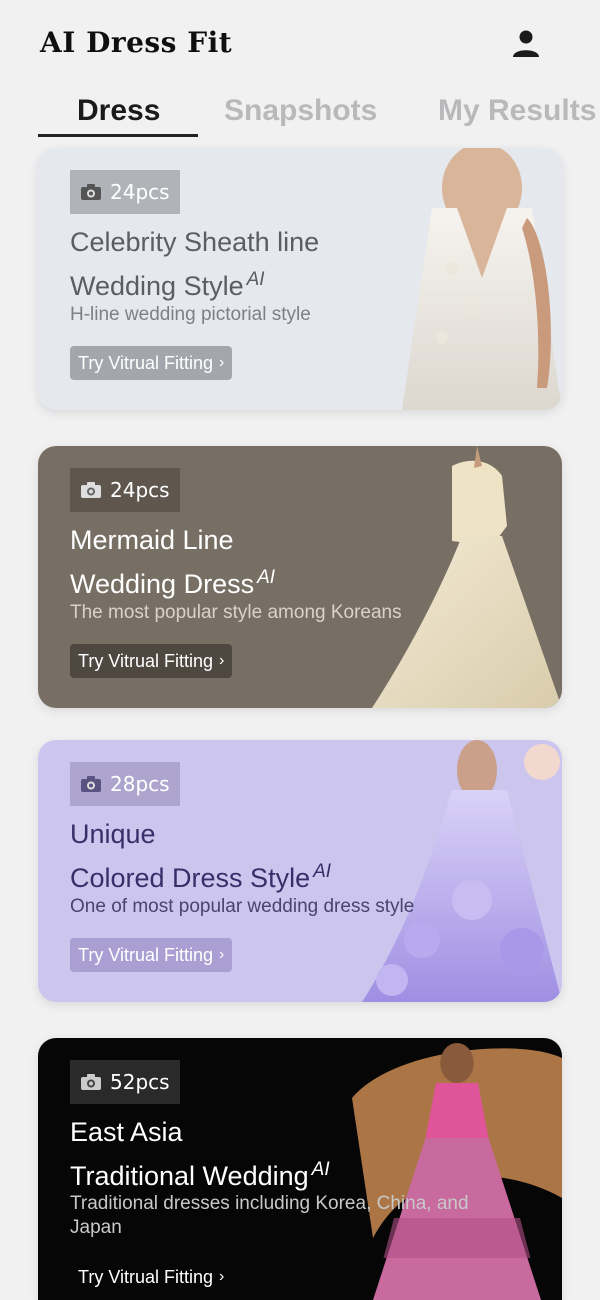  What do you see at coordinates (195, 242) in the screenshot?
I see `card-title-line1: Celebrity Sheath line` at bounding box center [195, 242].